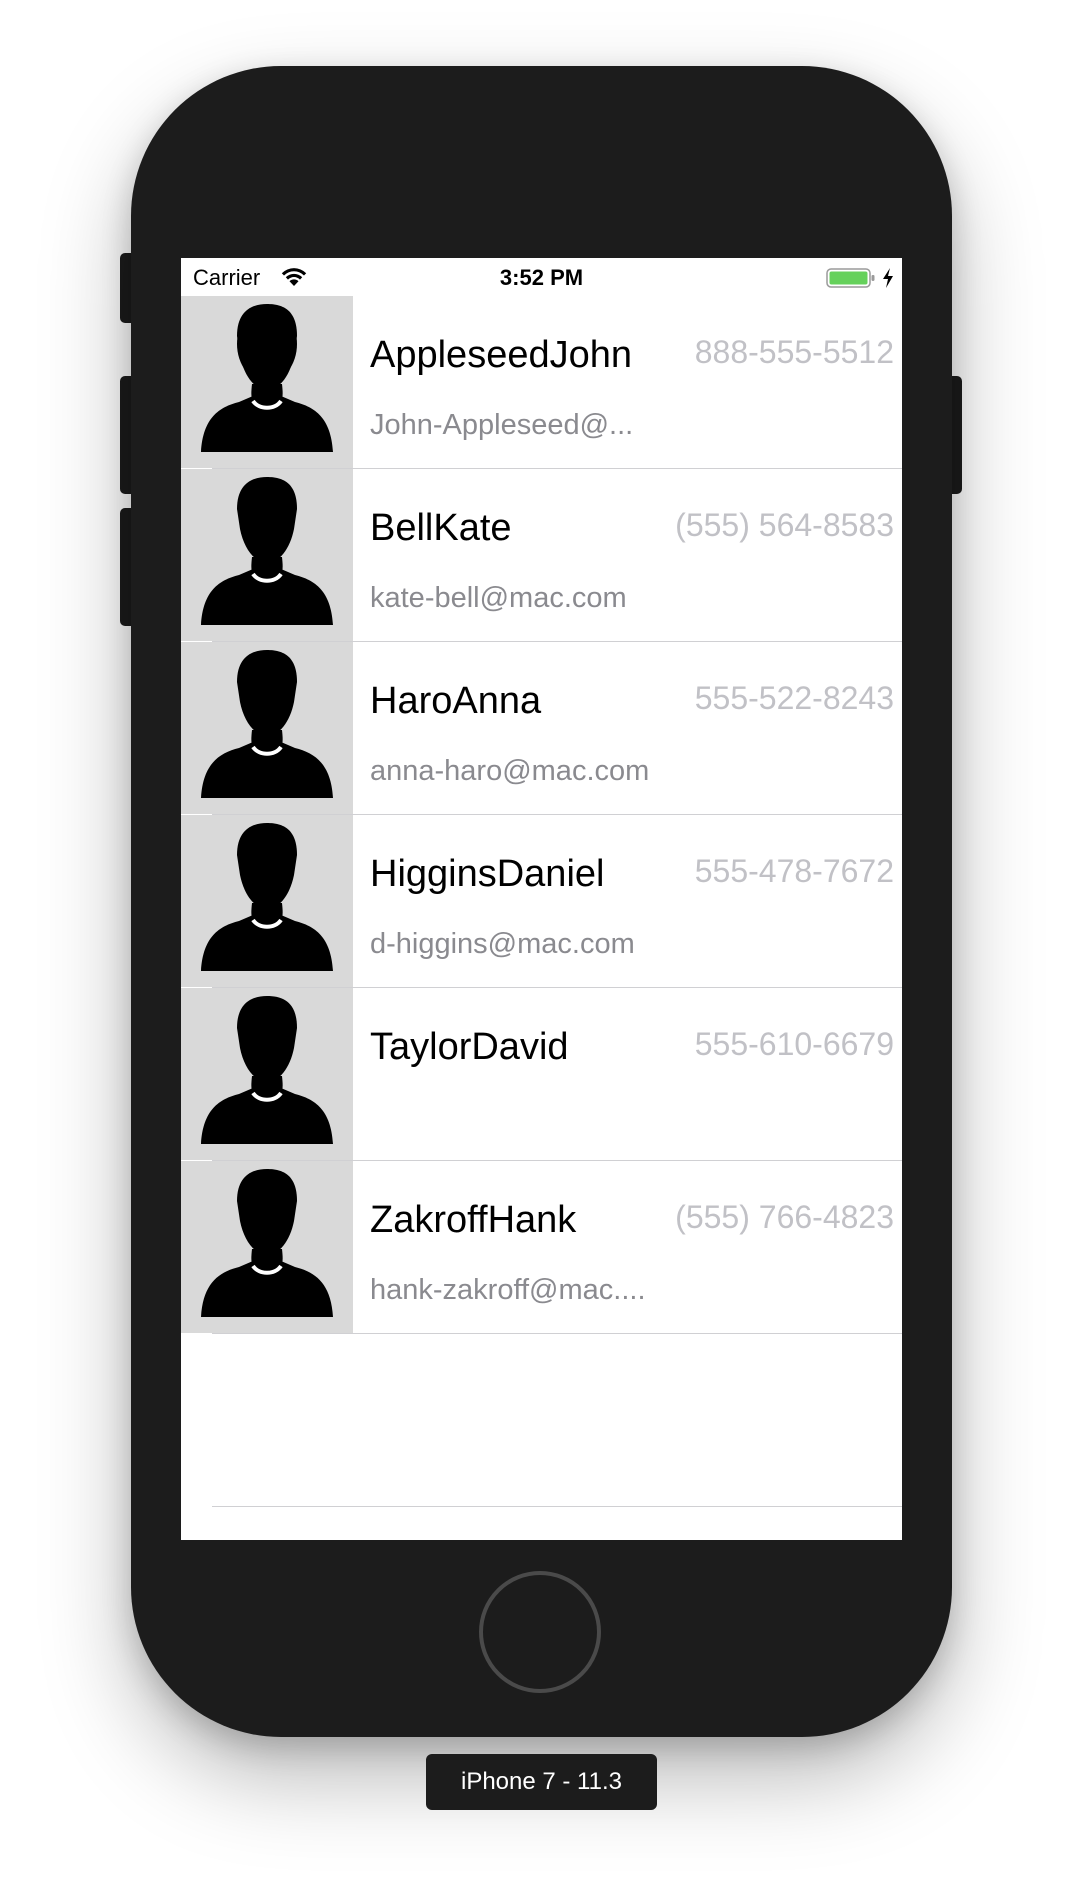  Describe the element at coordinates (541, 1782) in the screenshot. I see `device-name-label: iPhone 7 - 11.3` at that location.